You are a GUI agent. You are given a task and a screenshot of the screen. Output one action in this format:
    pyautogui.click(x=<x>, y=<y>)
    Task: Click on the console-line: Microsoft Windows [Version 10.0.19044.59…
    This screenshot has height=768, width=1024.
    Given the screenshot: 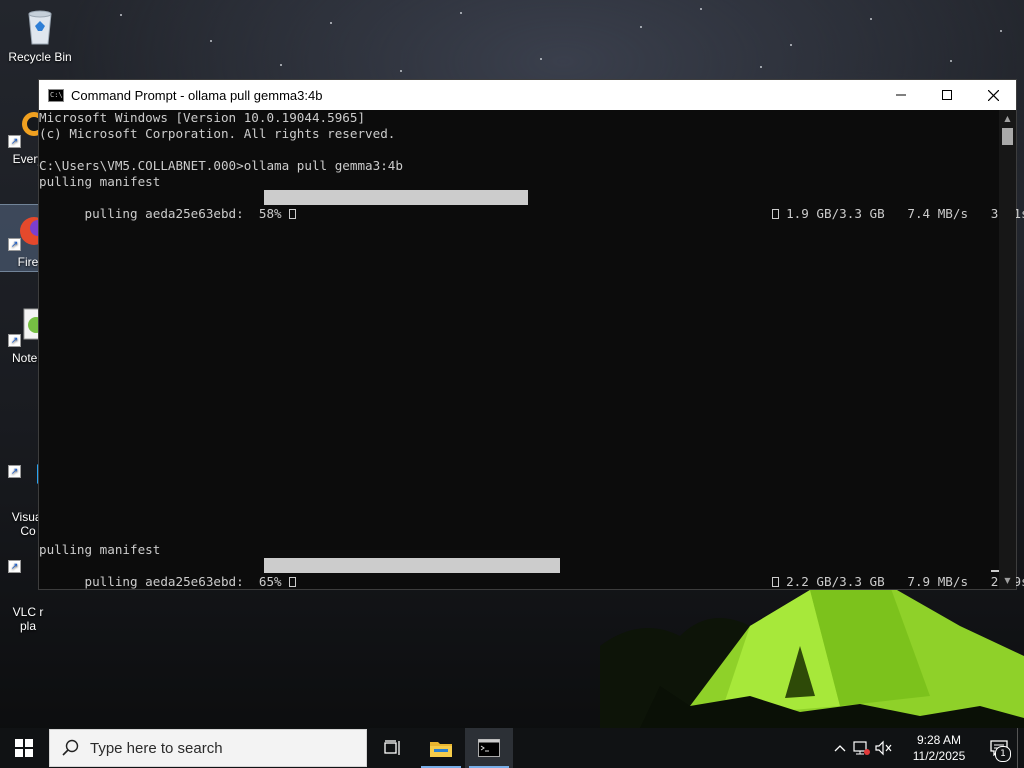 What is the action you would take?
    pyautogui.click(x=202, y=117)
    